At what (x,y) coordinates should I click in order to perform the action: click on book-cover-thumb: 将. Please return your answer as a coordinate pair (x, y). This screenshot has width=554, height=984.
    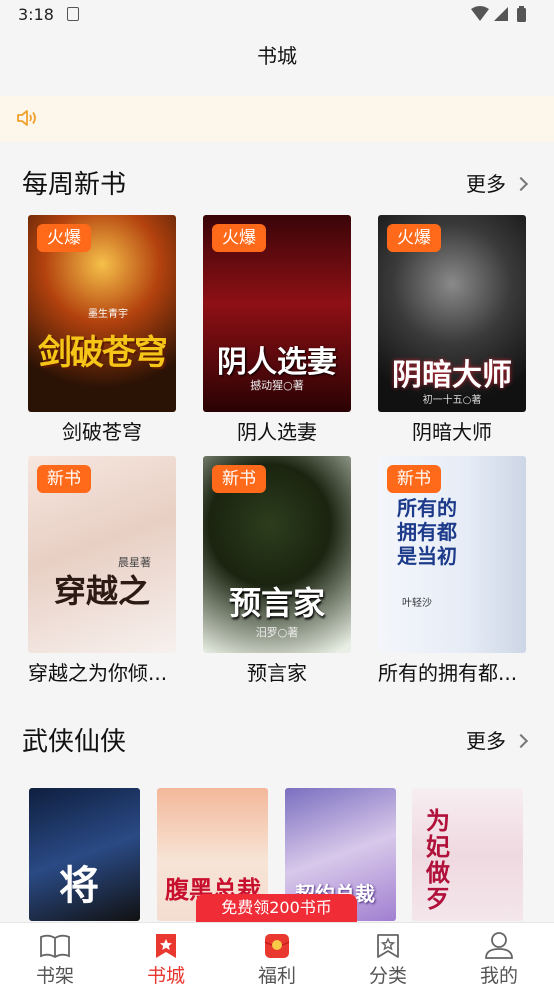
    Looking at the image, I should click on (84, 854).